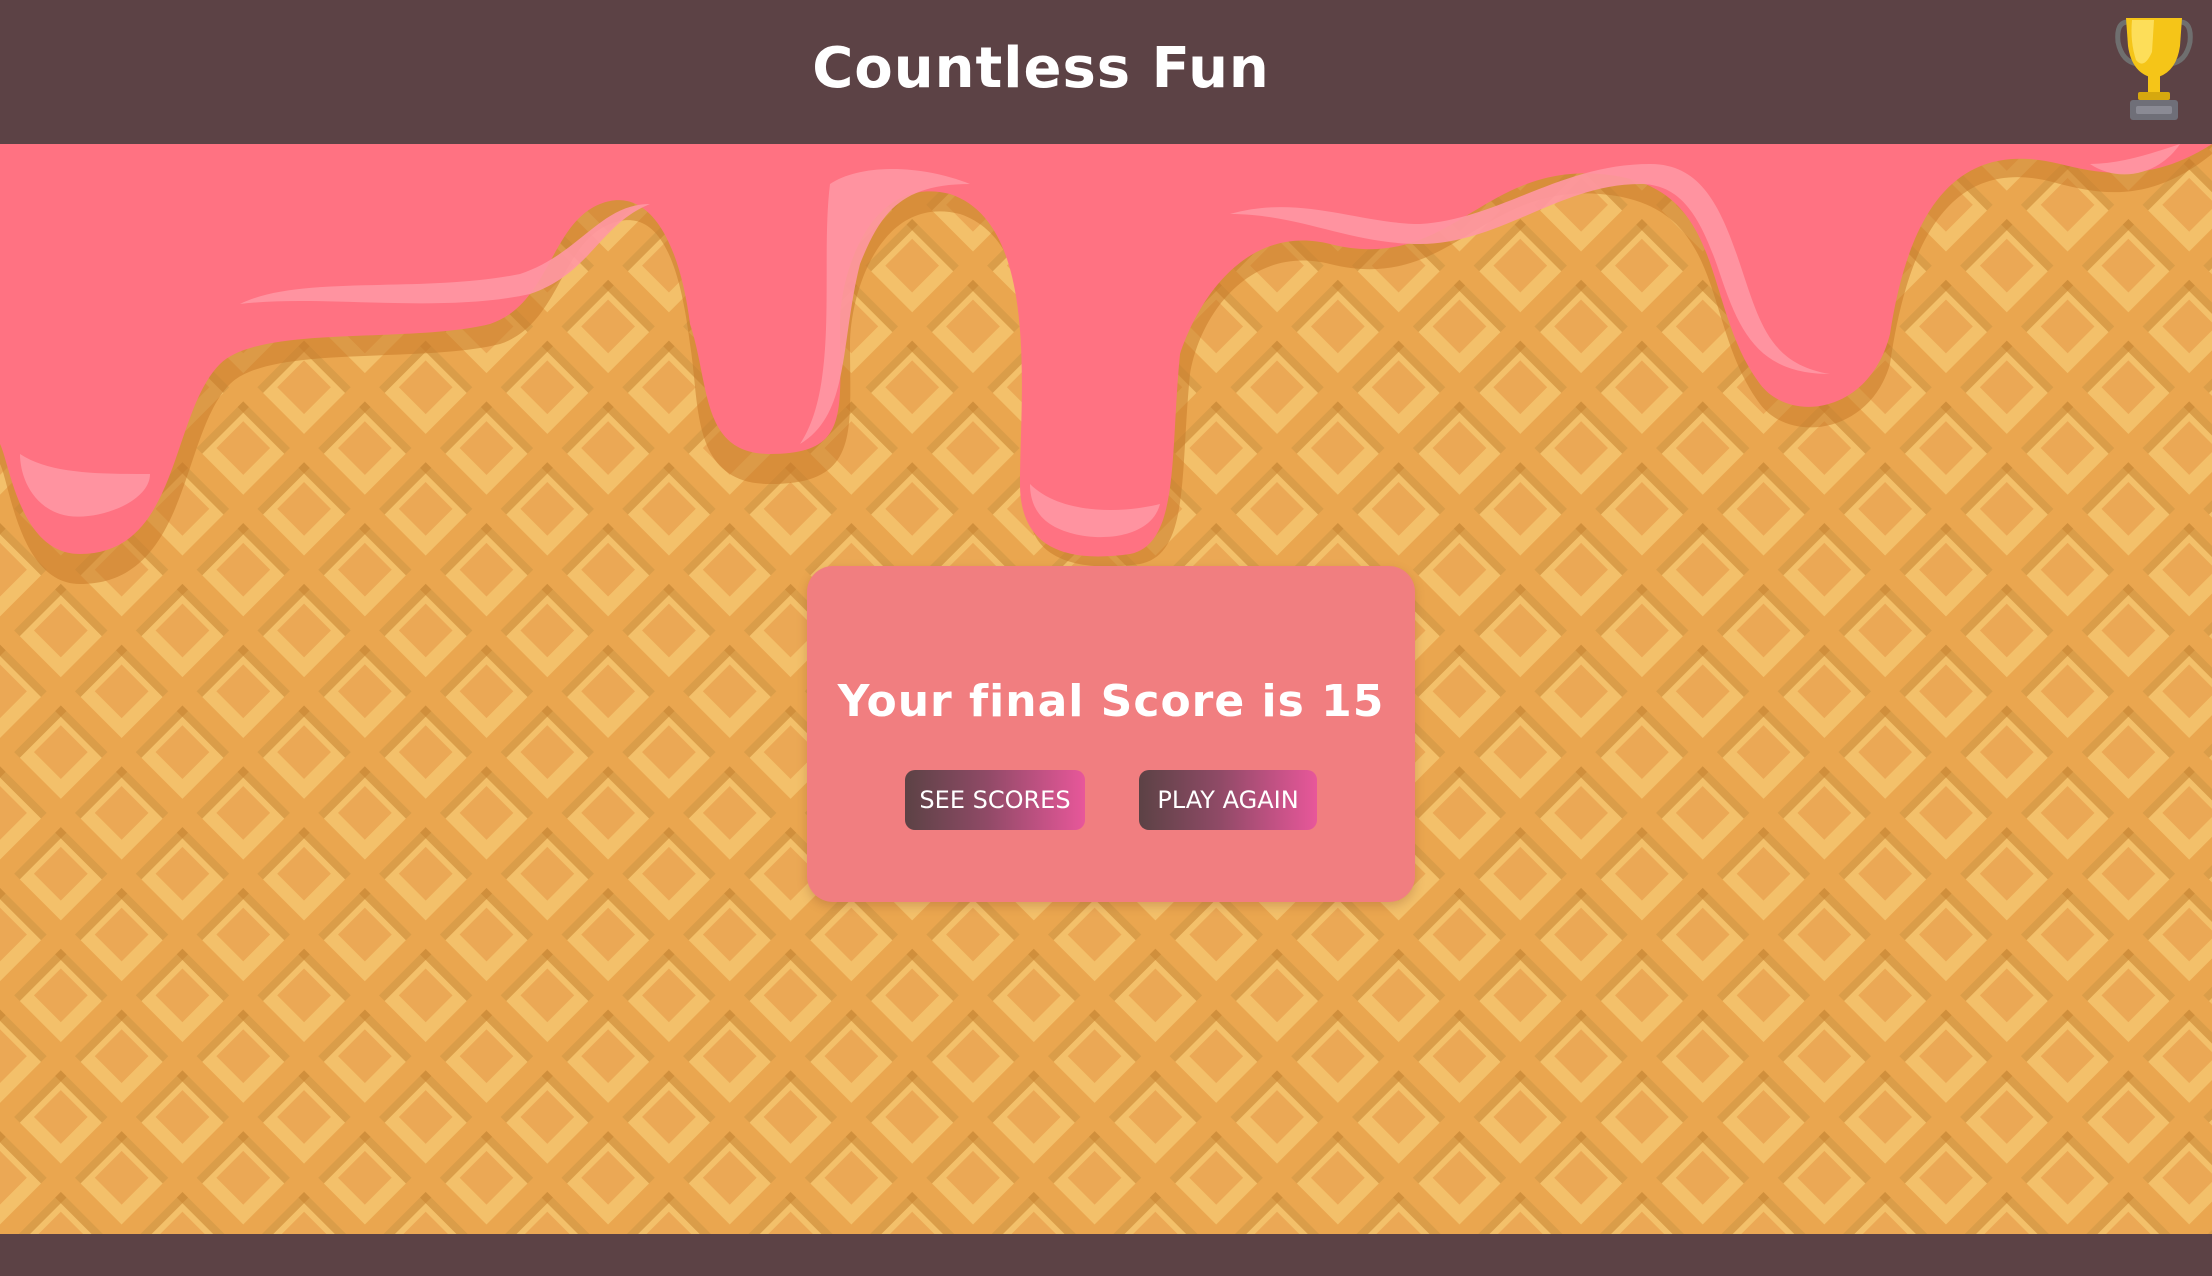 The width and height of the screenshot is (2212, 1276). I want to click on see-scores-button: SEE SCORES, so click(995, 800).